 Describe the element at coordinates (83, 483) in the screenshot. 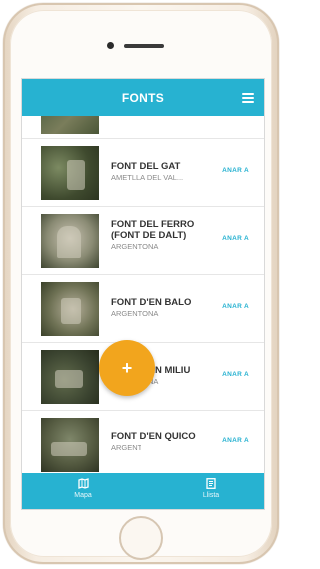

I see `map-icon` at that location.